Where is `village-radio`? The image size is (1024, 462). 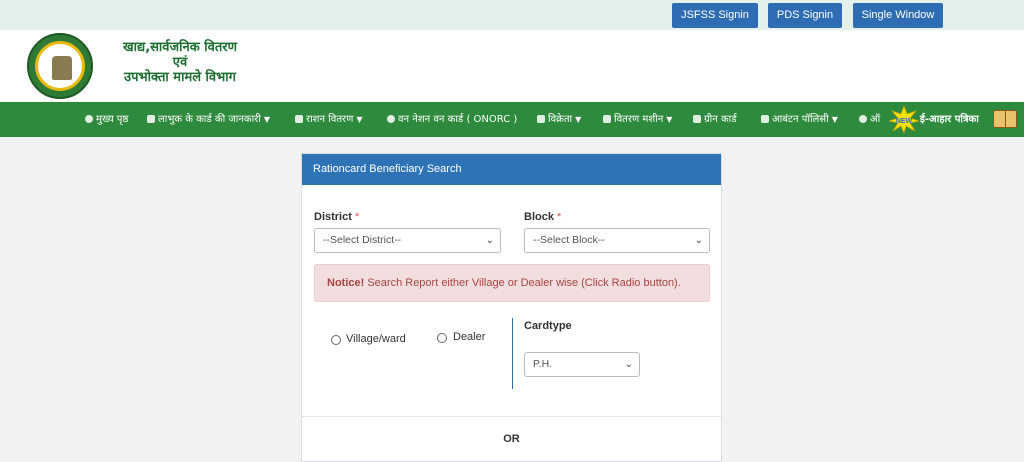
village-radio is located at coordinates (336, 340).